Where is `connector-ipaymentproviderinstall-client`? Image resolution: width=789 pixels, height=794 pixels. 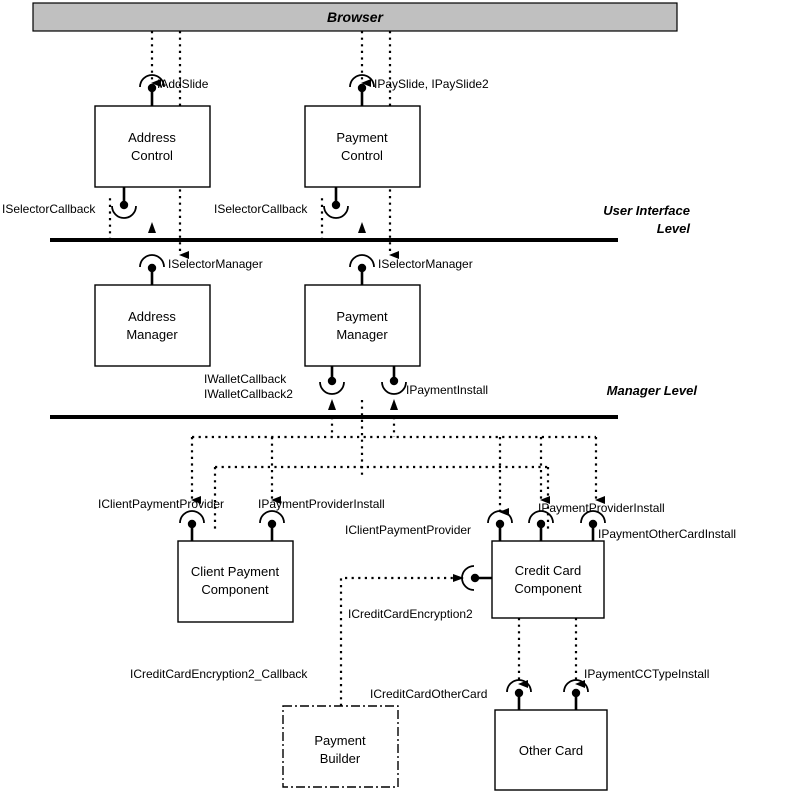
connector-ipaymentproviderinstall-client is located at coordinates (272, 525).